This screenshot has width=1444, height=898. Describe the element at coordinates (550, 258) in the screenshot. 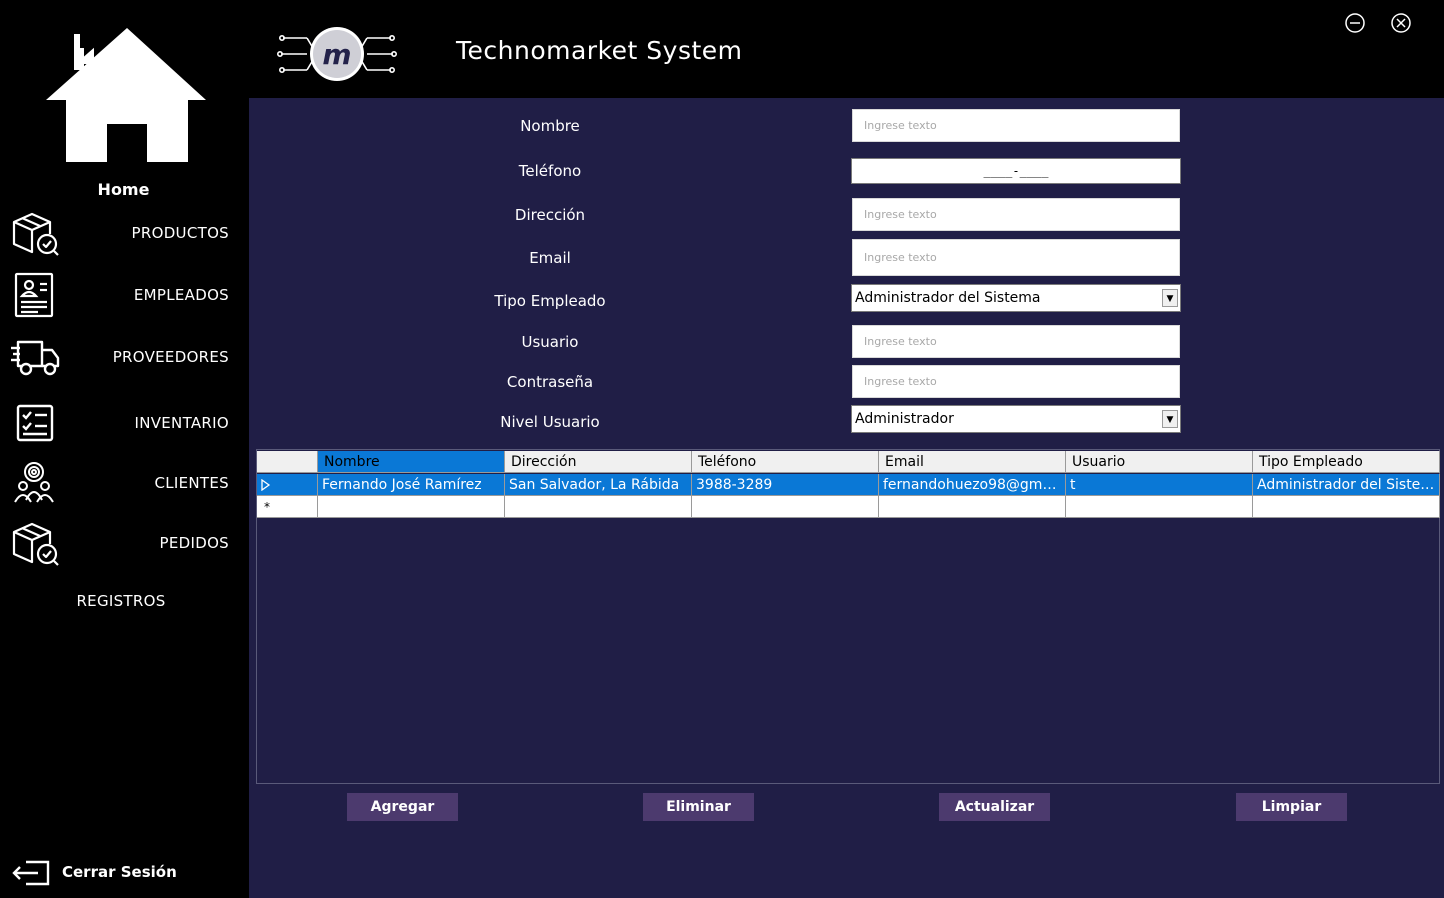

I see `email-label: Email` at that location.